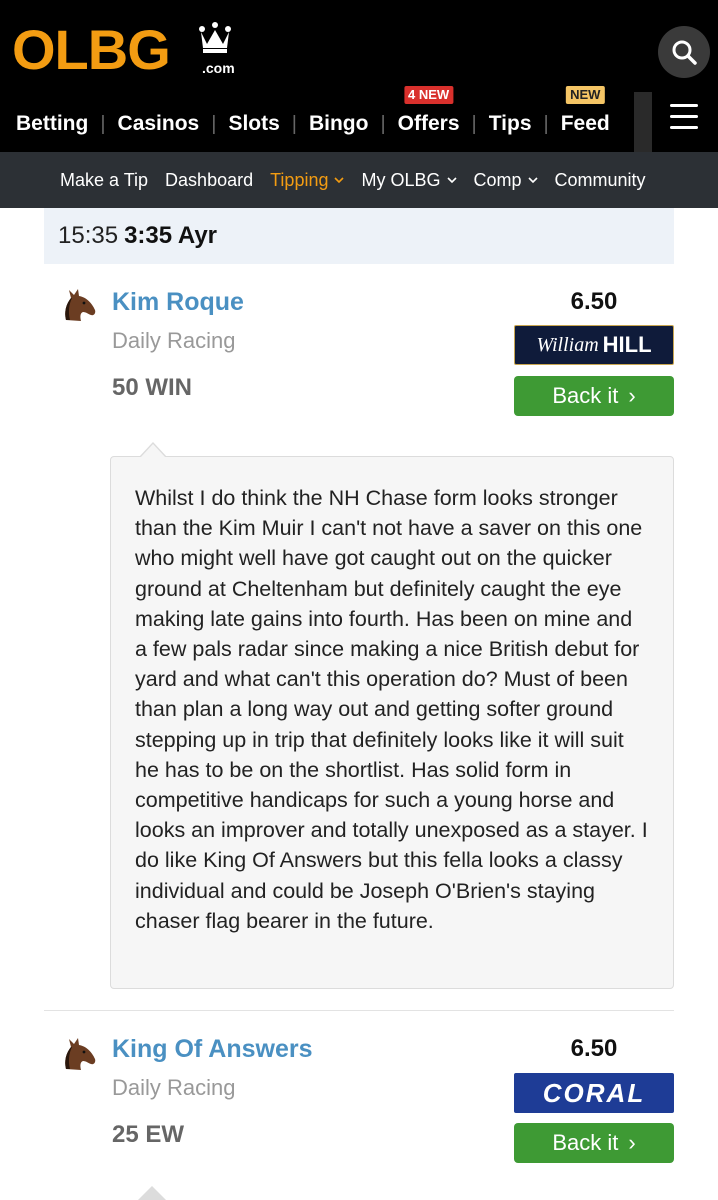  I want to click on nav-label: Betting, so click(52, 123).